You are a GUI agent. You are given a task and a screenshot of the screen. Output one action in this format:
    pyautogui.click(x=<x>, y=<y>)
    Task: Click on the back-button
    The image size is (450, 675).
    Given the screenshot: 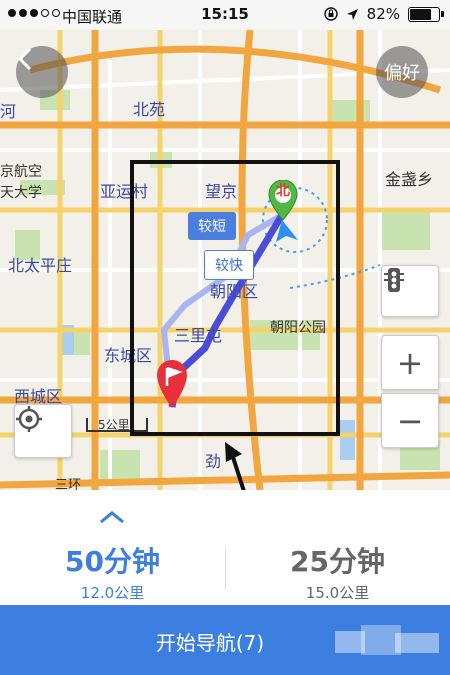 What is the action you would take?
    pyautogui.click(x=42, y=72)
    